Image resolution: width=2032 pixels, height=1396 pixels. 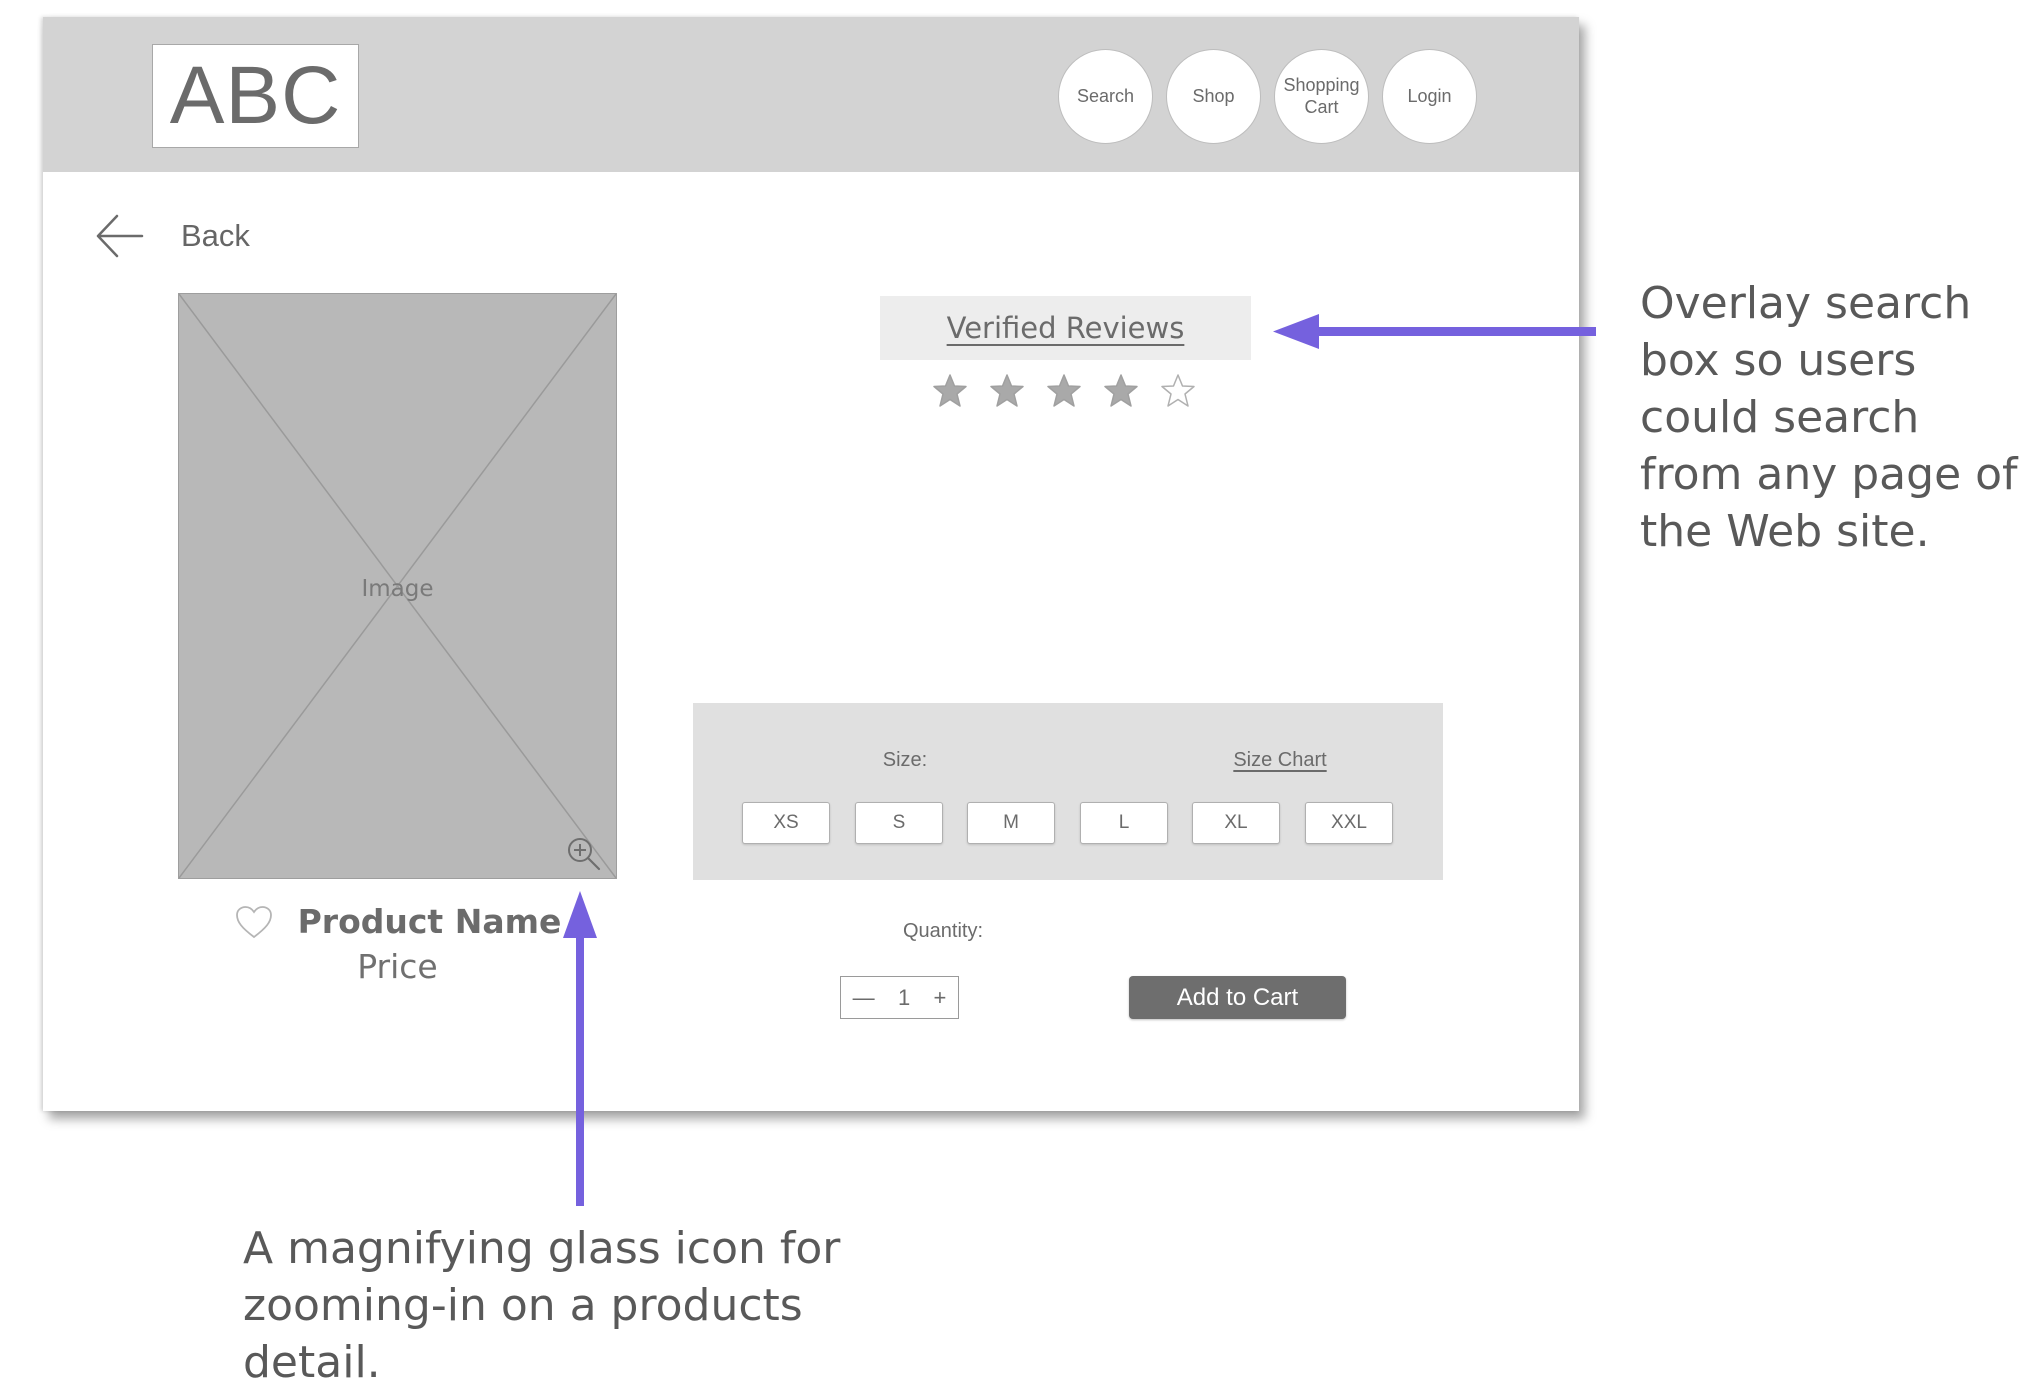 What do you see at coordinates (786, 823) in the screenshot?
I see `size-option-xs: XS` at bounding box center [786, 823].